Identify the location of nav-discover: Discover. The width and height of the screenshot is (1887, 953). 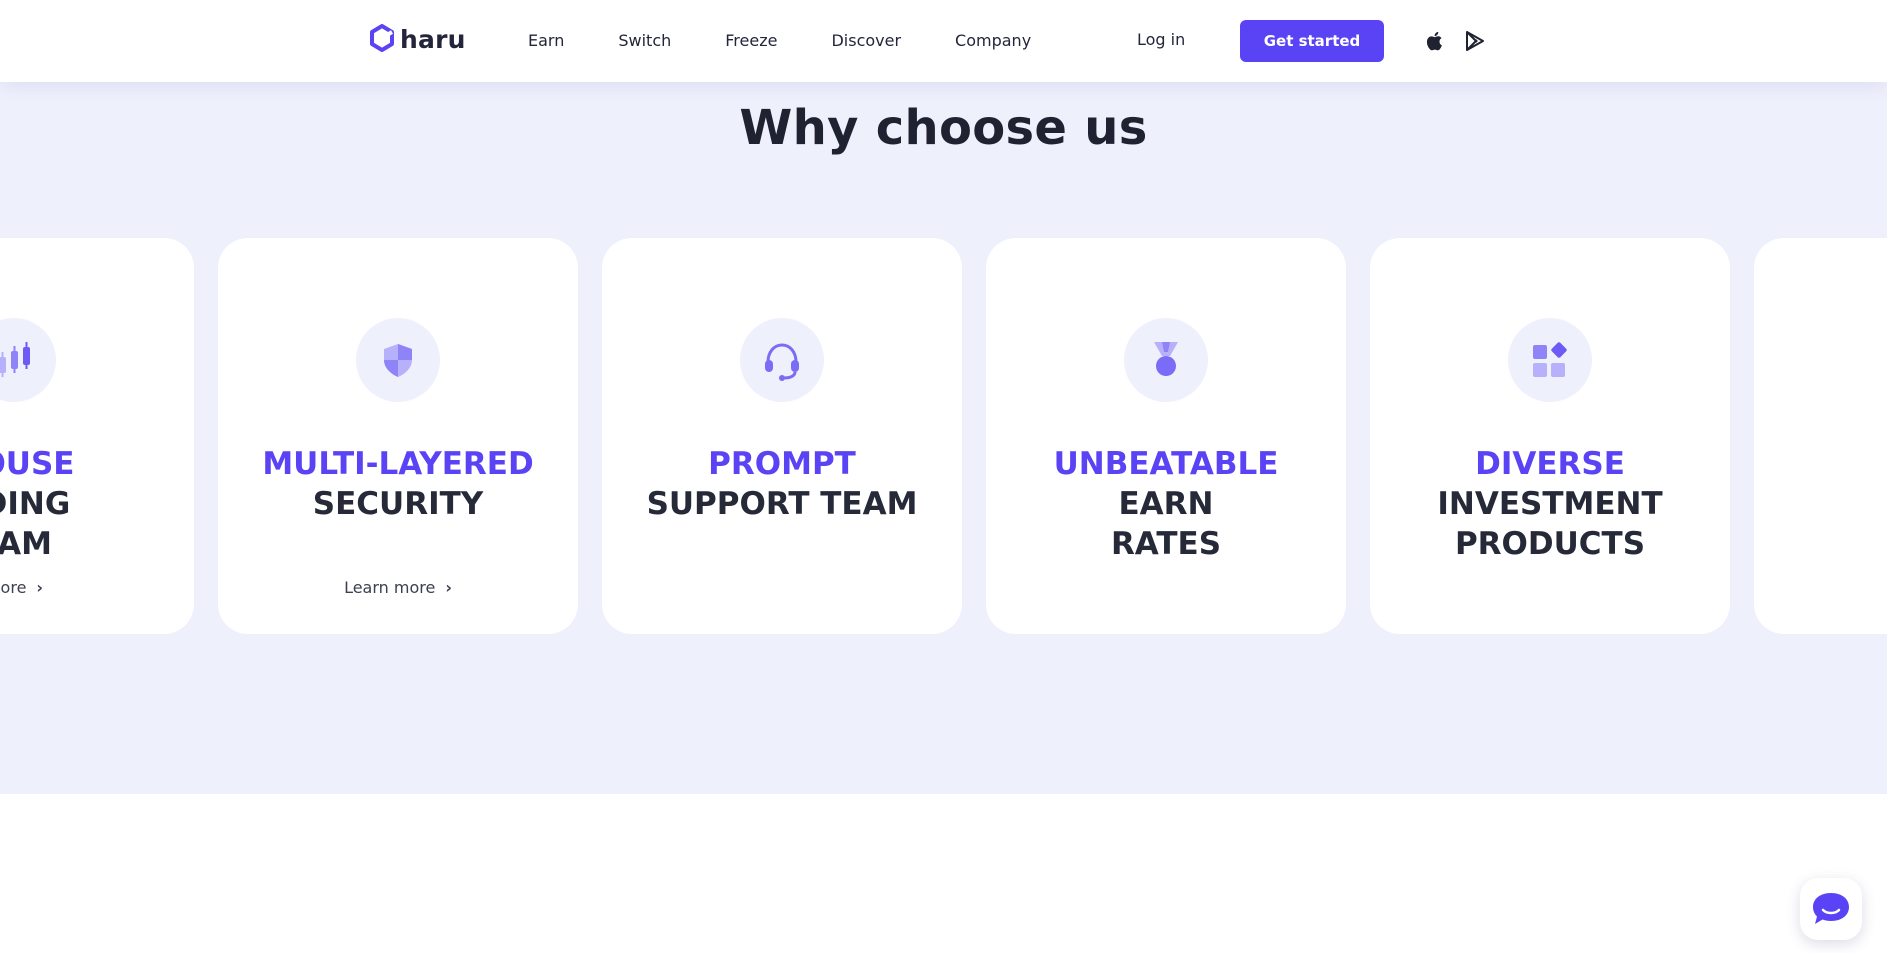
(866, 40).